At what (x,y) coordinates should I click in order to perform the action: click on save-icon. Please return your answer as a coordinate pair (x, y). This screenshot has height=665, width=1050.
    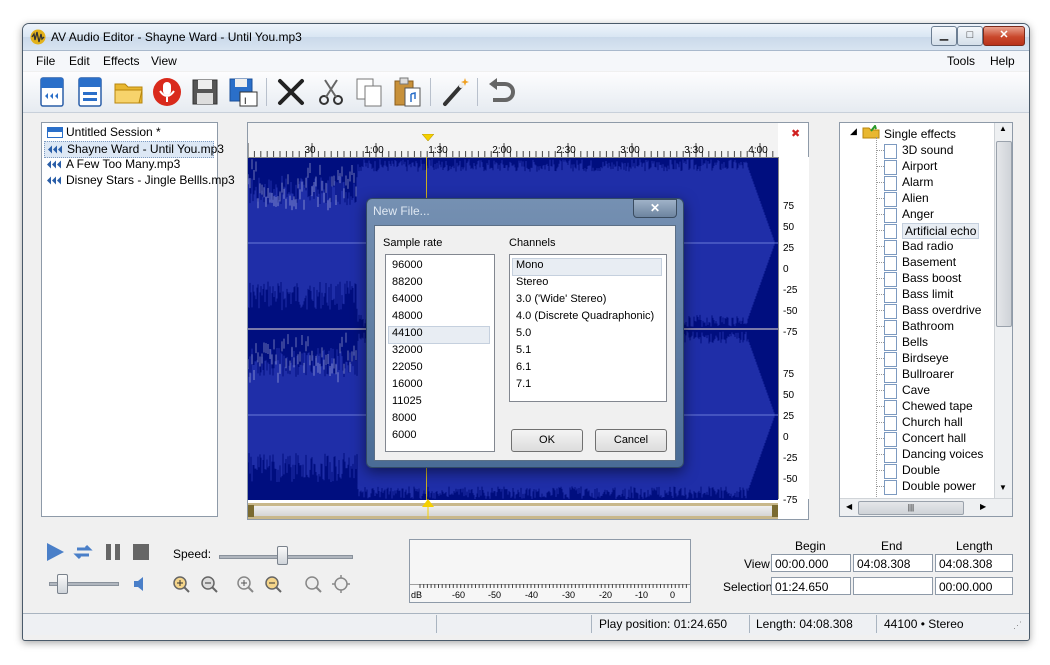
    Looking at the image, I should click on (205, 92).